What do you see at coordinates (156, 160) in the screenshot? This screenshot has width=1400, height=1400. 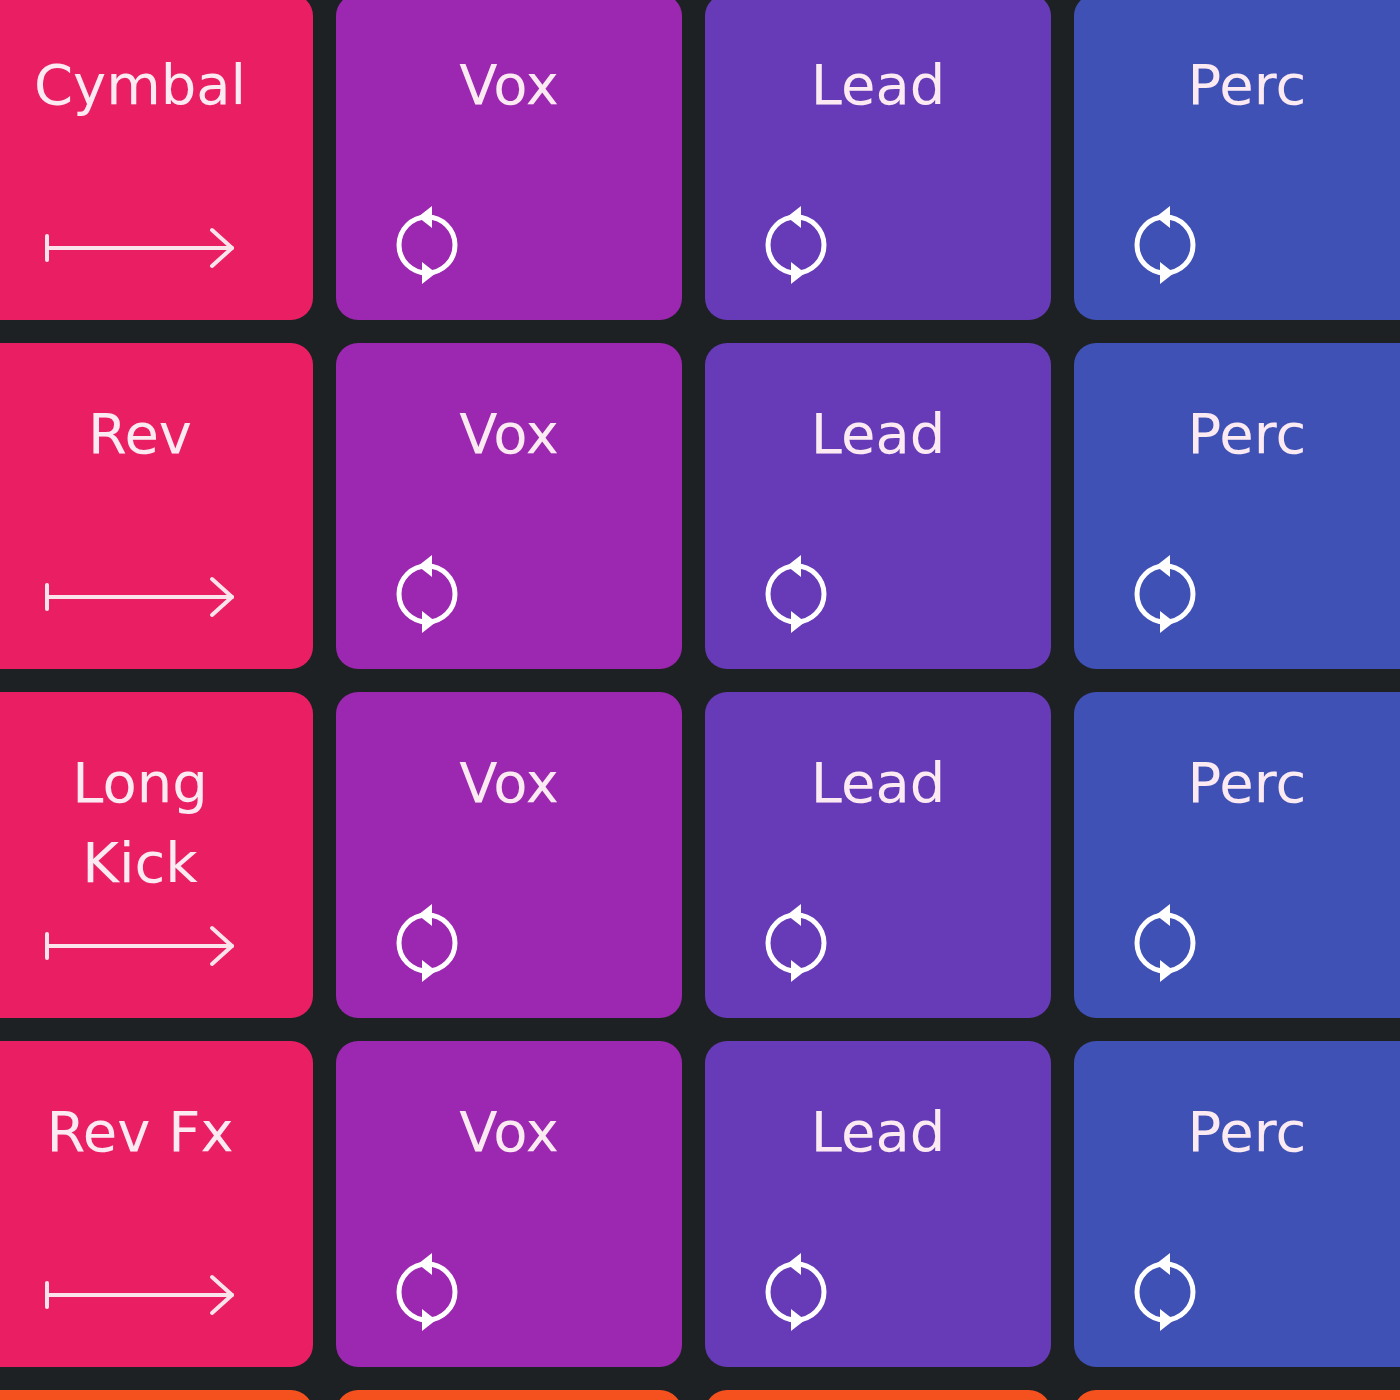 I see `sample-pad: Cymbal` at bounding box center [156, 160].